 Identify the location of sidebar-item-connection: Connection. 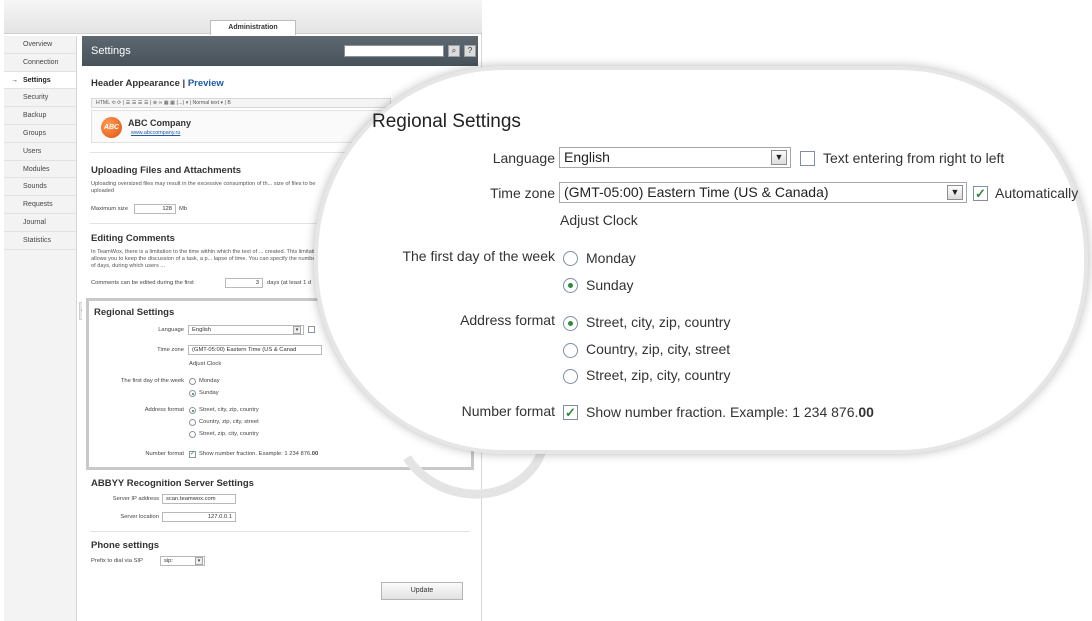
(40, 63).